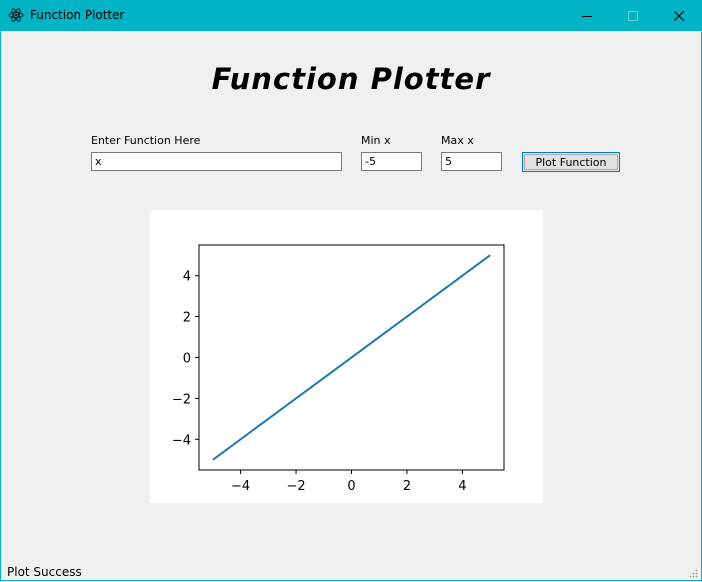  I want to click on y-tick-label: −4, so click(181, 440).